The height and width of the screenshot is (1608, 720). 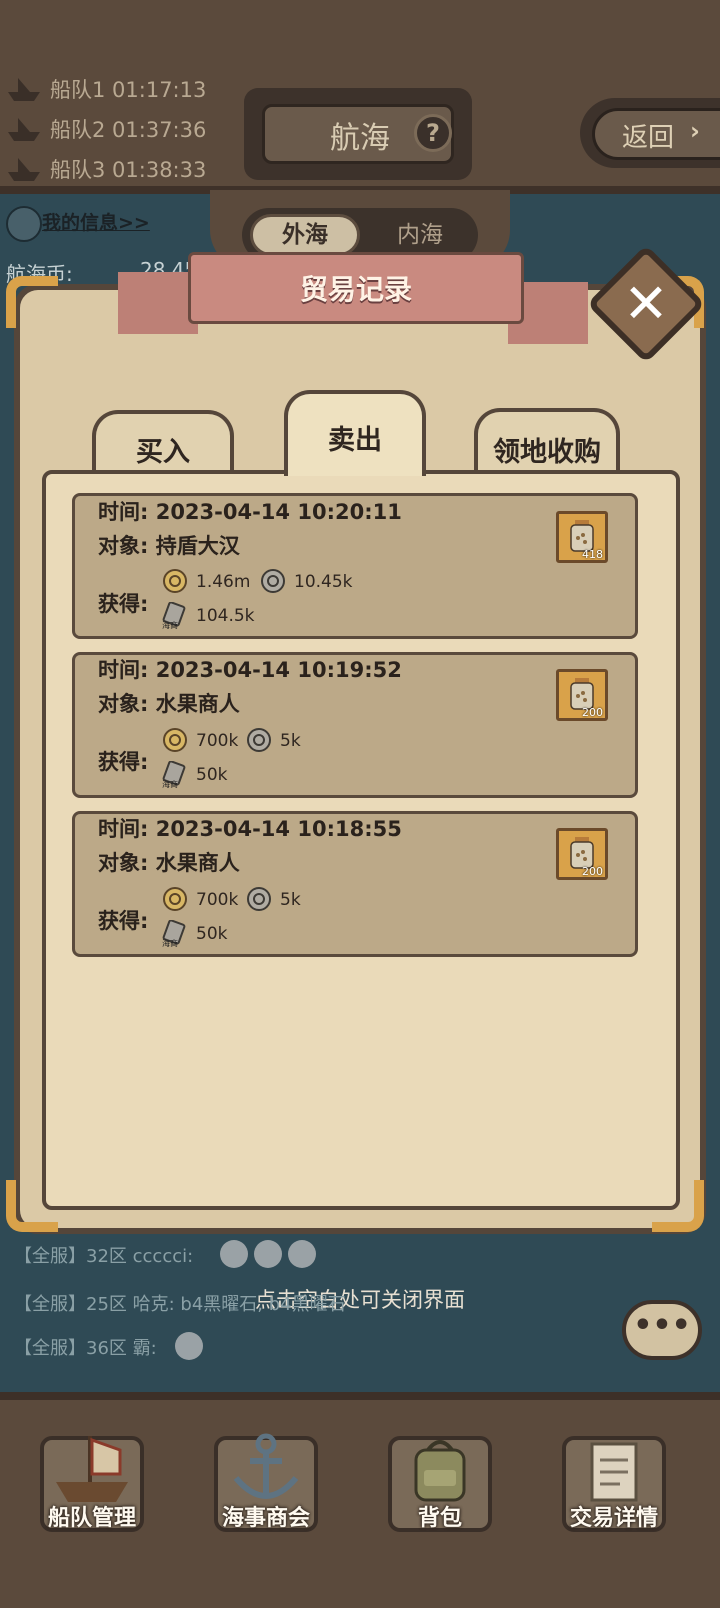 What do you see at coordinates (695, 131) in the screenshot?
I see `arrow-right-icon: ›` at bounding box center [695, 131].